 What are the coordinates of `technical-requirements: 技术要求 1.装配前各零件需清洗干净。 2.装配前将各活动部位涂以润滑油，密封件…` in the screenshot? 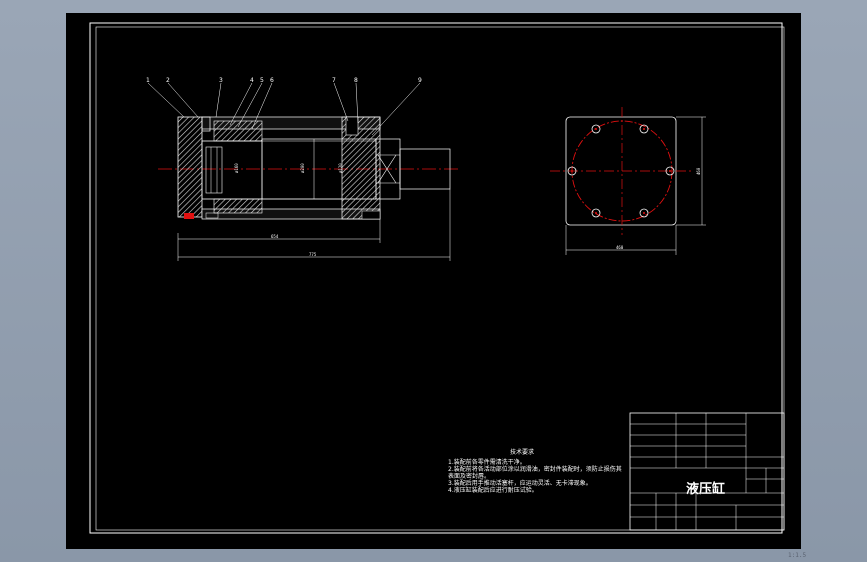 It's located at (535, 471).